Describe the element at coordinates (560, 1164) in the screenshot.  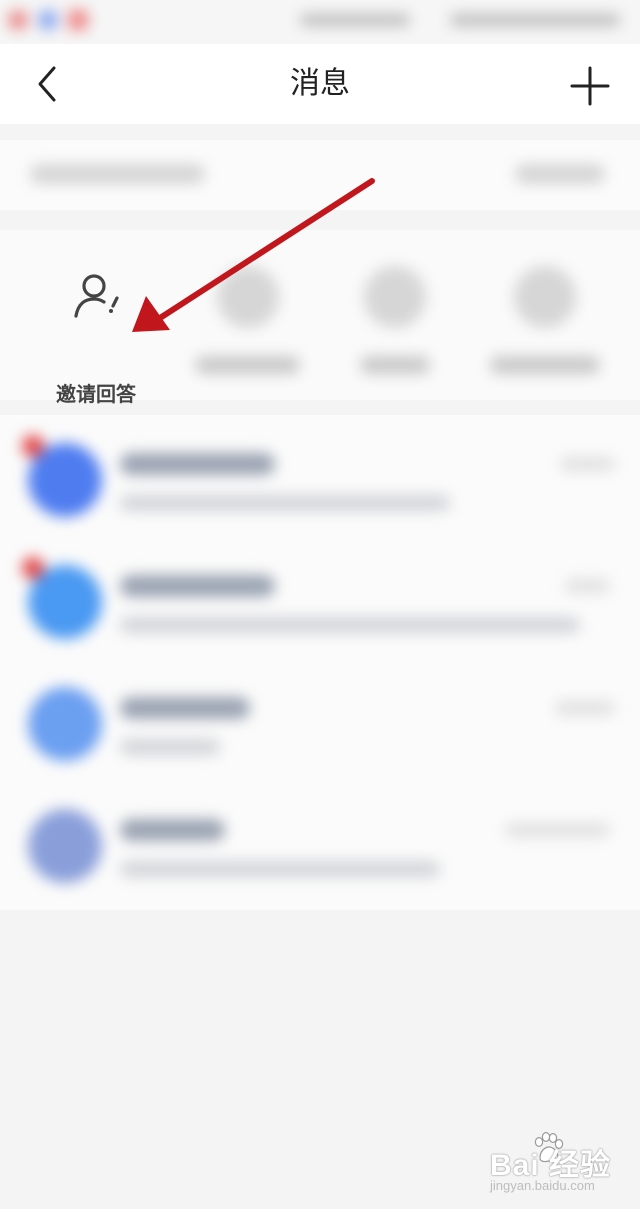
I see `baidu-watermark: Bai 经验 jingyan.baidu.com` at that location.